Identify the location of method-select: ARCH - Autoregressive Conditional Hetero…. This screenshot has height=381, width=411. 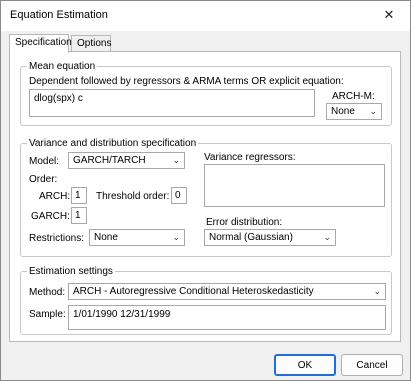
(227, 291).